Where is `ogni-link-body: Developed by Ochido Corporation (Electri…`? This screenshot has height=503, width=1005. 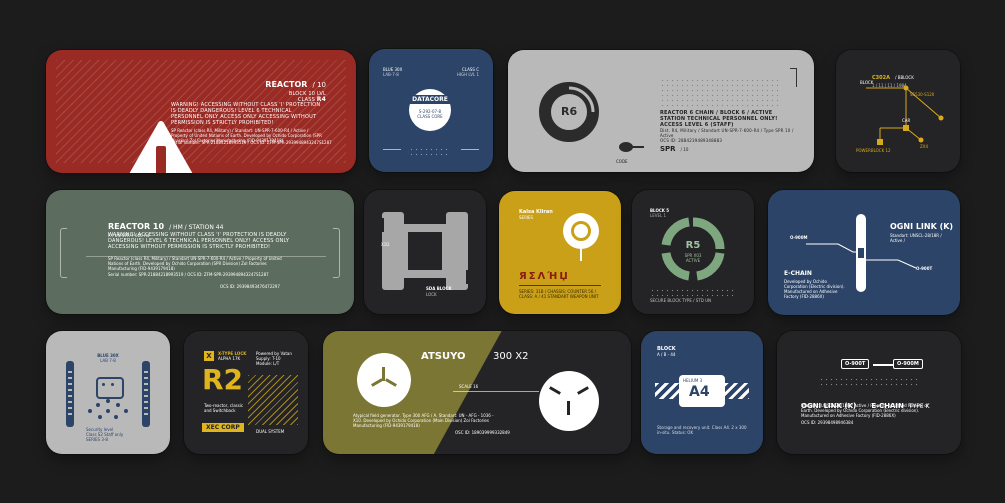
ogni-link-body: Developed by Ochido Corporation (Electri… is located at coordinates (814, 289).